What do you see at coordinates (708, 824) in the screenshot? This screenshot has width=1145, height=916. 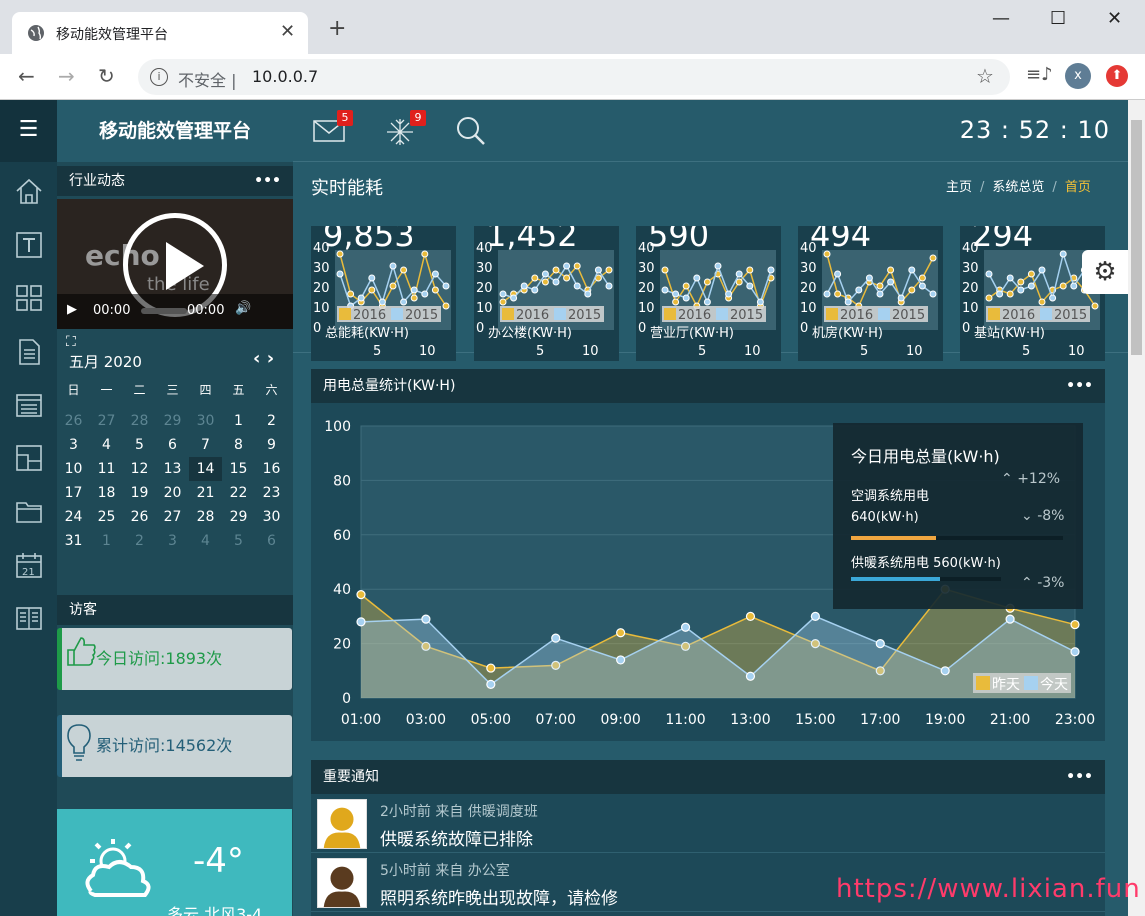 I see `notice-item: 2小时前 来自 供暖调度班 供暖系统故障已排除` at bounding box center [708, 824].